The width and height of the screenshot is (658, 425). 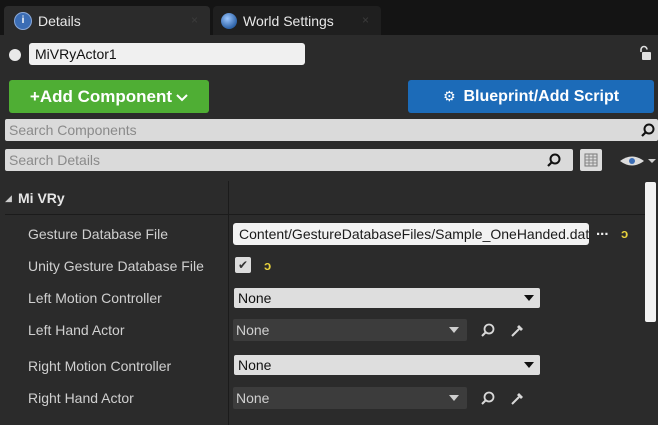 I want to click on blueprint-add-script-label: Blueprint/Add Script, so click(x=541, y=96).